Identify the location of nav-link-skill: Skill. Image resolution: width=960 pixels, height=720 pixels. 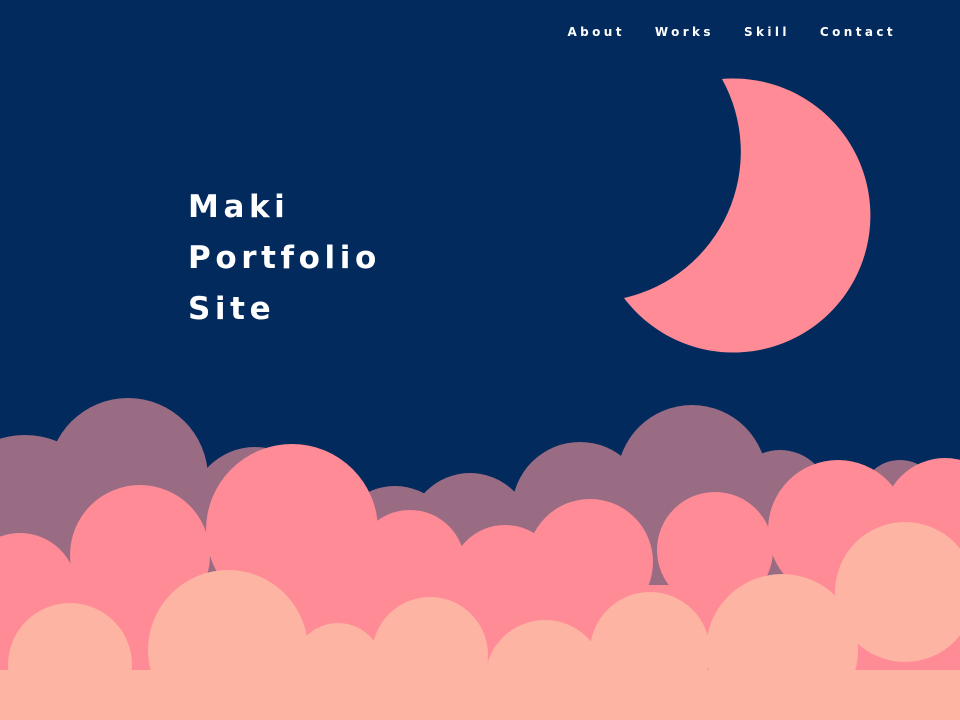
(767, 32).